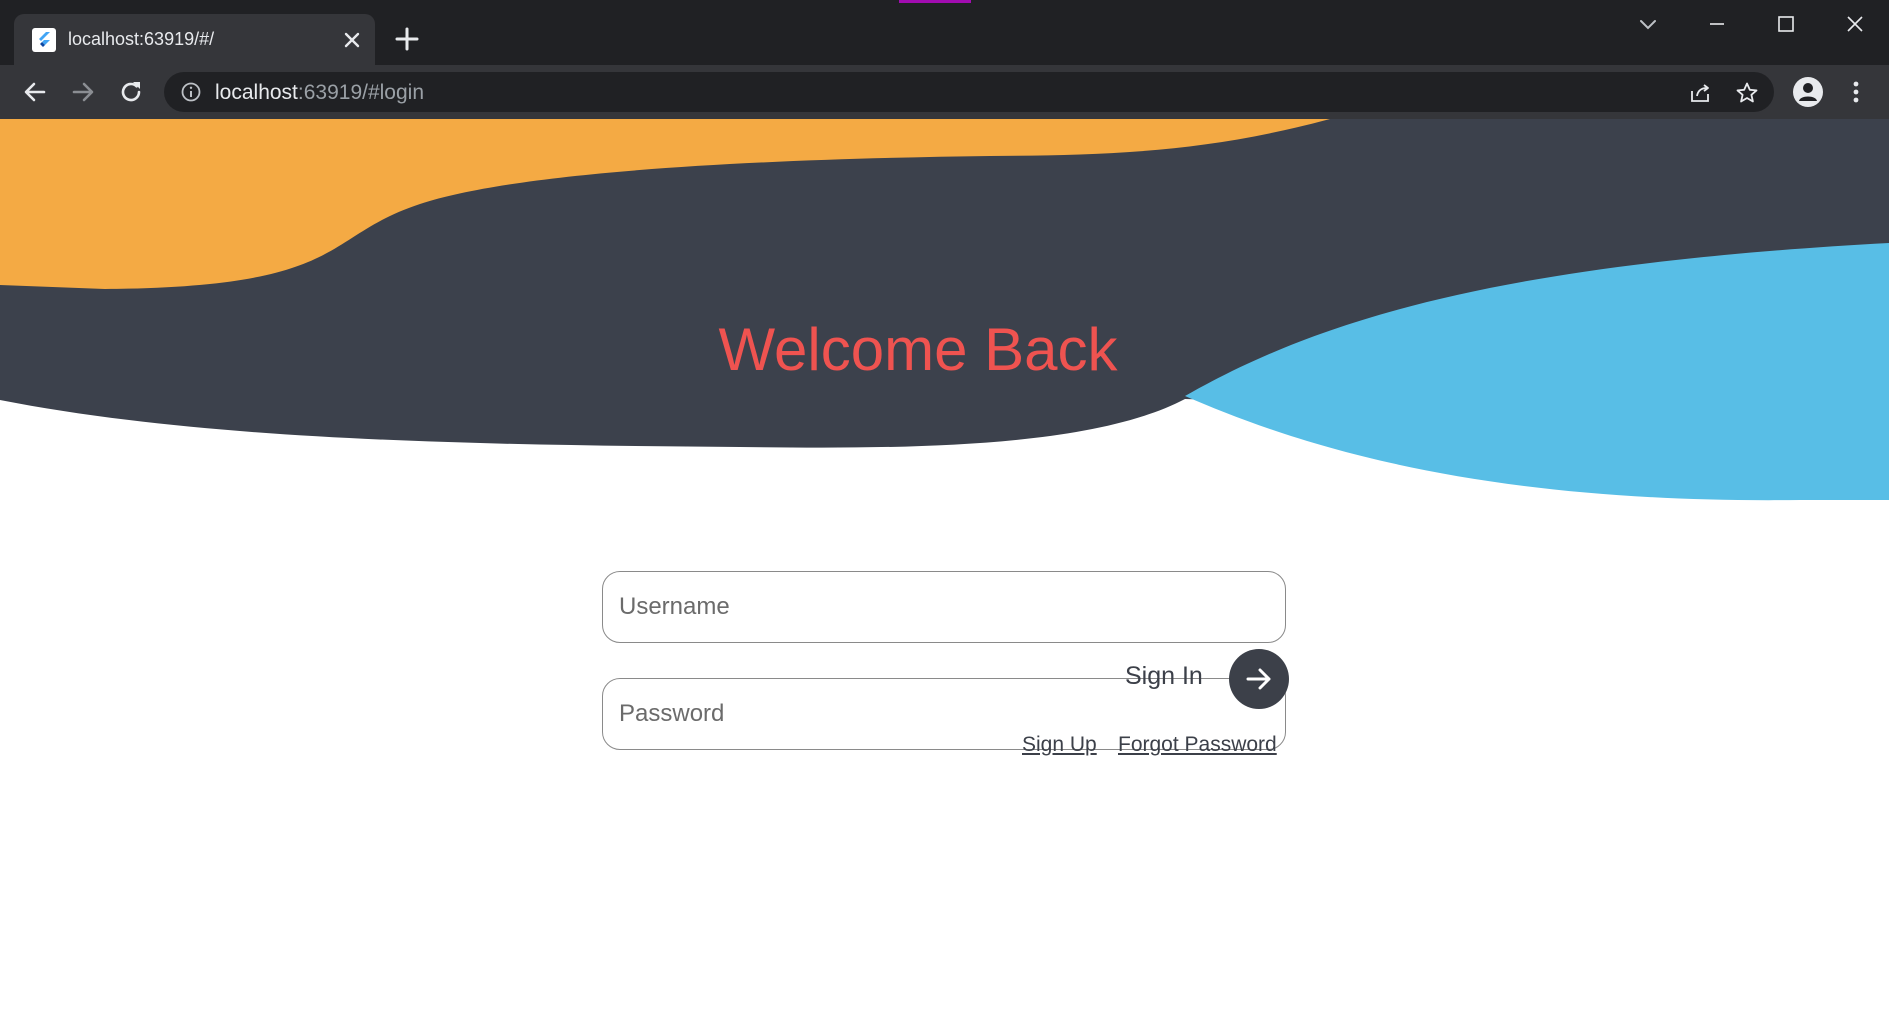  Describe the element at coordinates (1808, 92) in the screenshot. I see `profile-avatar-icon` at that location.